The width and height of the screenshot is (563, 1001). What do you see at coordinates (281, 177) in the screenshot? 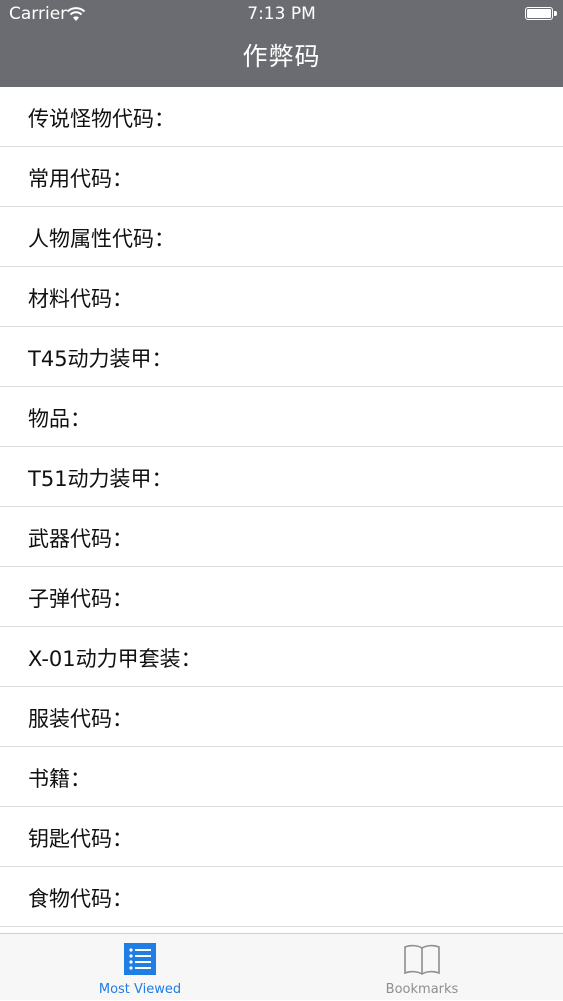
I see `list-item: 常用代码：` at bounding box center [281, 177].